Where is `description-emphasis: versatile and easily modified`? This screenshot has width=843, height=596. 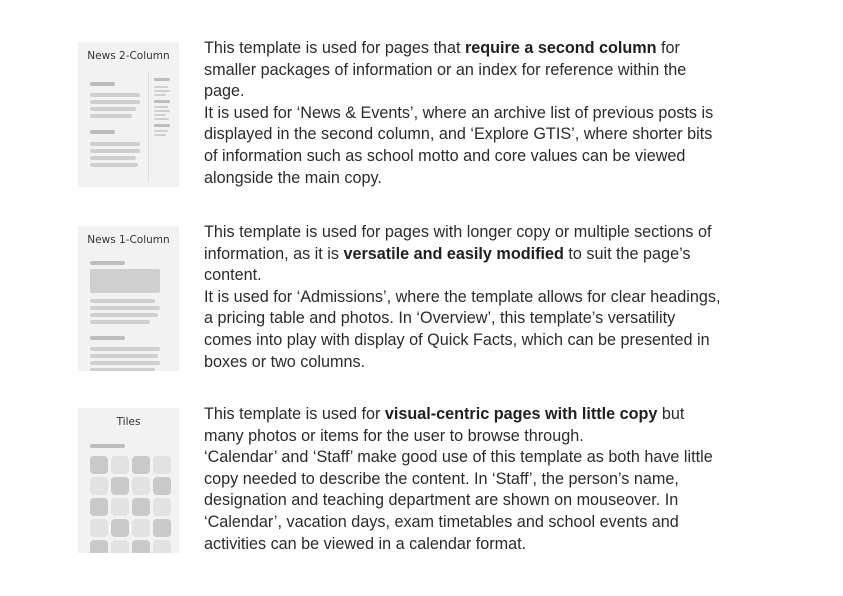
description-emphasis: versatile and easily modified is located at coordinates (453, 253).